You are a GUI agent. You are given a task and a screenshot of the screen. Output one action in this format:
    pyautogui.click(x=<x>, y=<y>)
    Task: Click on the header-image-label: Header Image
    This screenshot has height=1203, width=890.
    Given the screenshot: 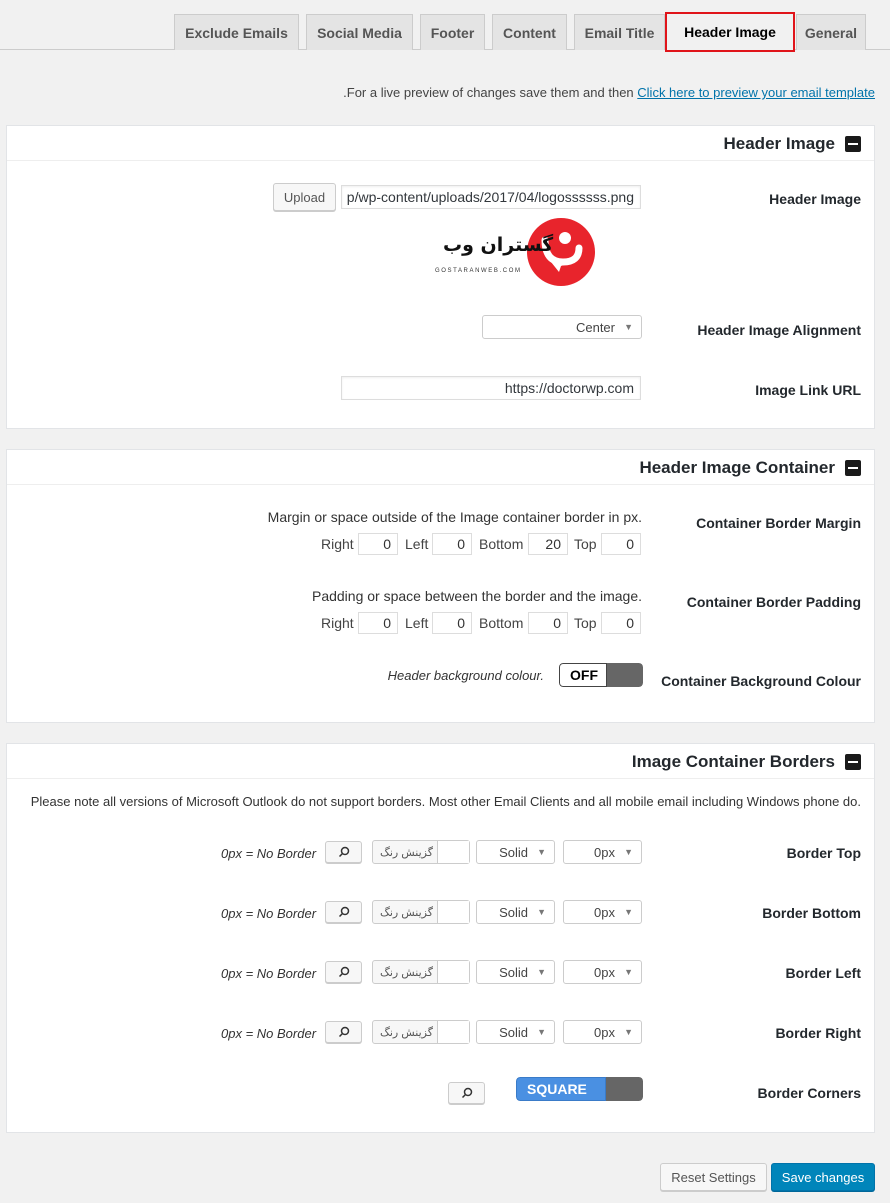 What is the action you would take?
    pyautogui.click(x=815, y=199)
    